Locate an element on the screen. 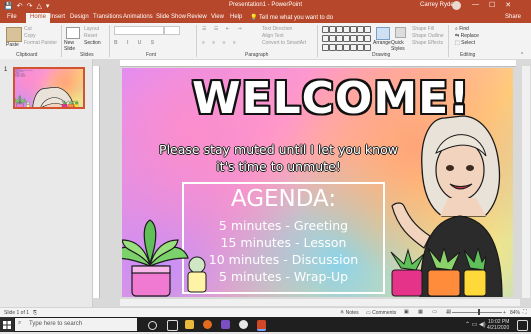 This screenshot has height=334, width=531. new-slide-button: New Slide is located at coordinates (72, 46).